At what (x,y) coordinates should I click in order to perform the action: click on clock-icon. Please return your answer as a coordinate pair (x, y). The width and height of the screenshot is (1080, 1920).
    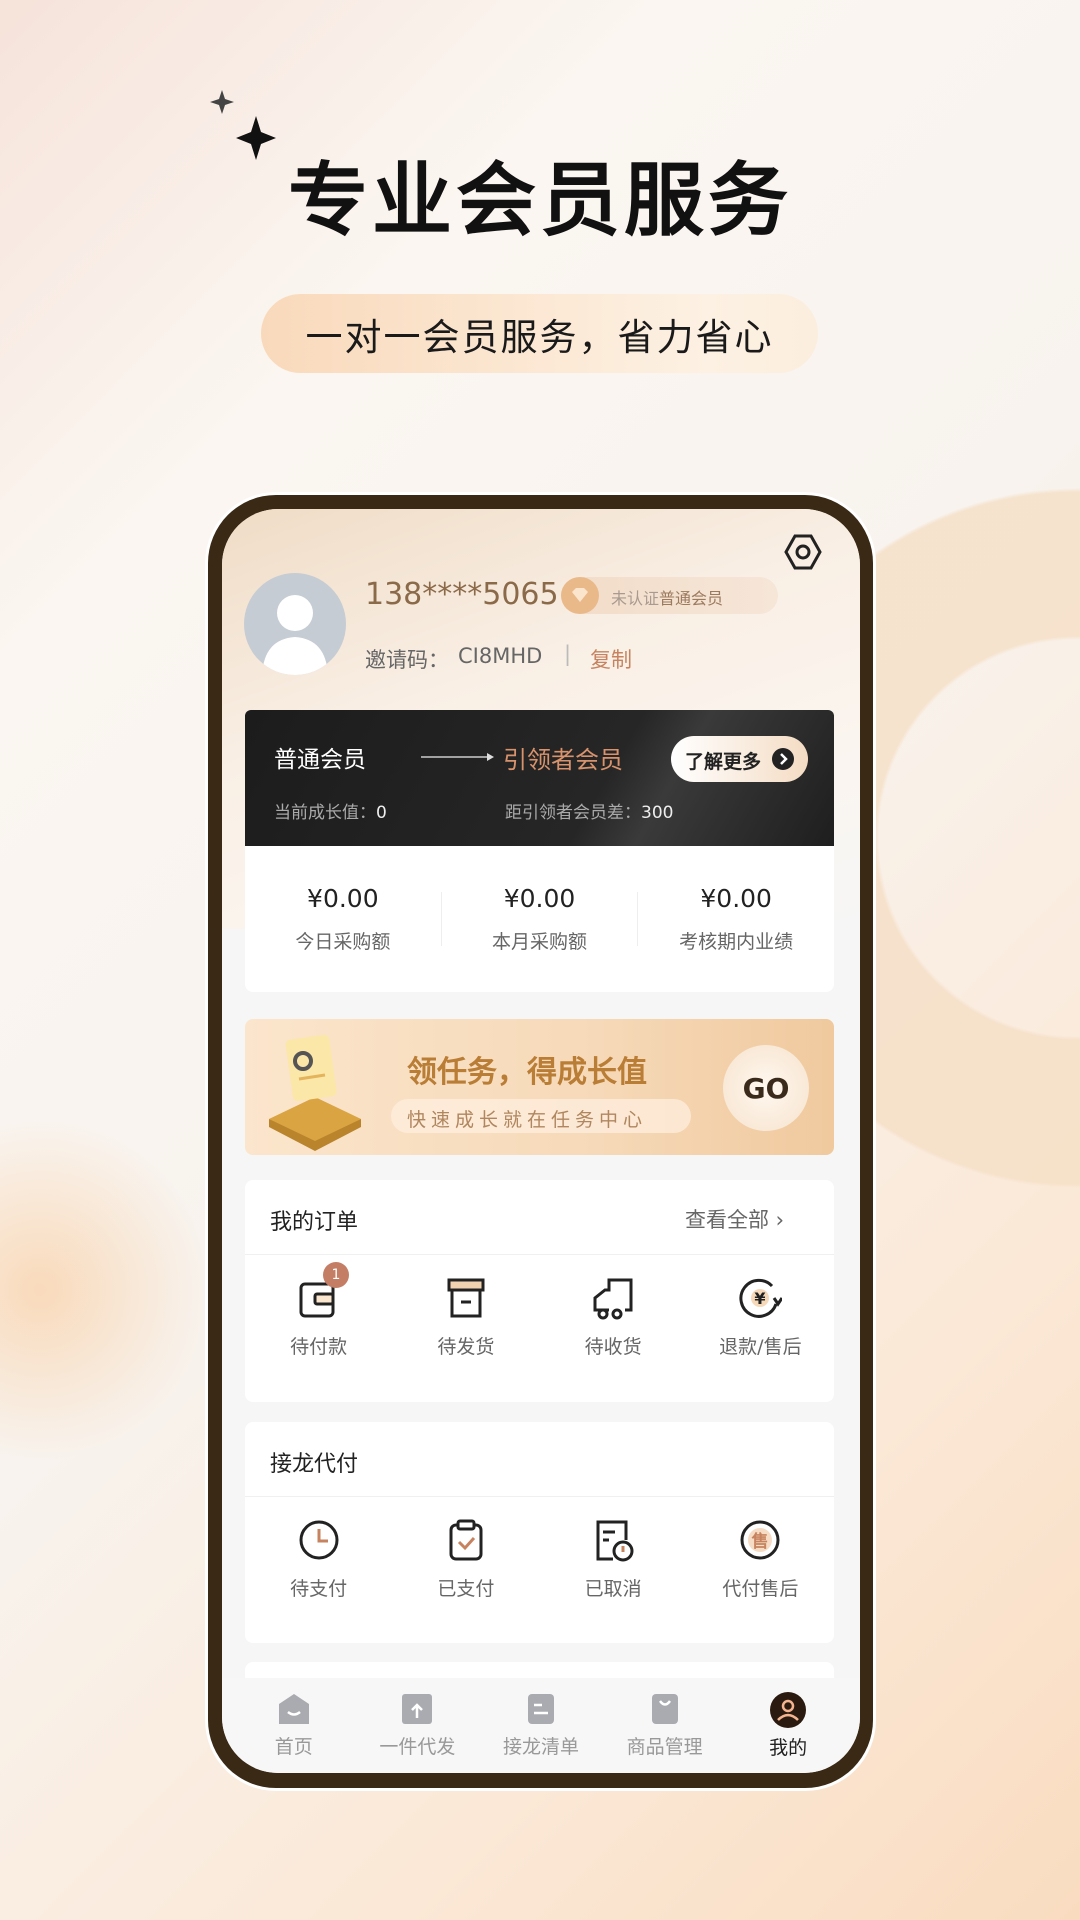
    Looking at the image, I should click on (319, 1540).